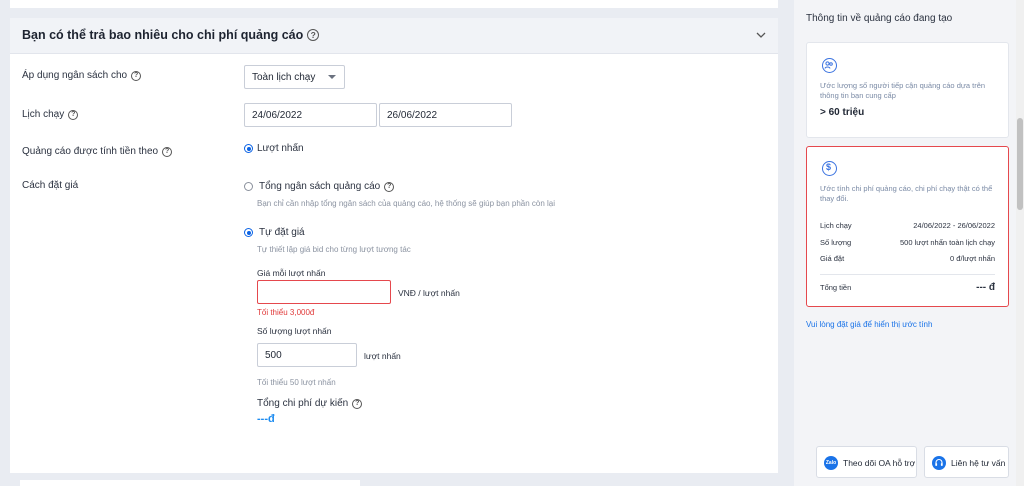 The image size is (1024, 486). What do you see at coordinates (445, 115) in the screenshot?
I see `end-date-input: 26/06/2022` at bounding box center [445, 115].